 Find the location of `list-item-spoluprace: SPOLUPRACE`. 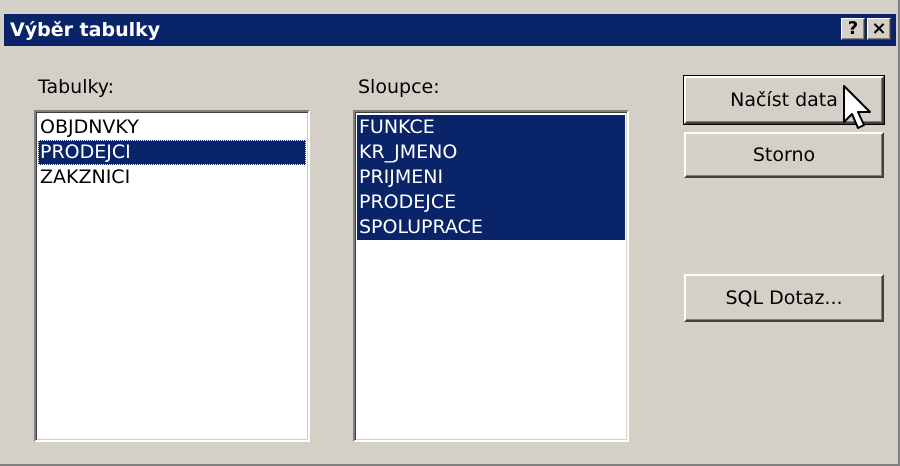

list-item-spoluprace: SPOLUPRACE is located at coordinates (491, 227).